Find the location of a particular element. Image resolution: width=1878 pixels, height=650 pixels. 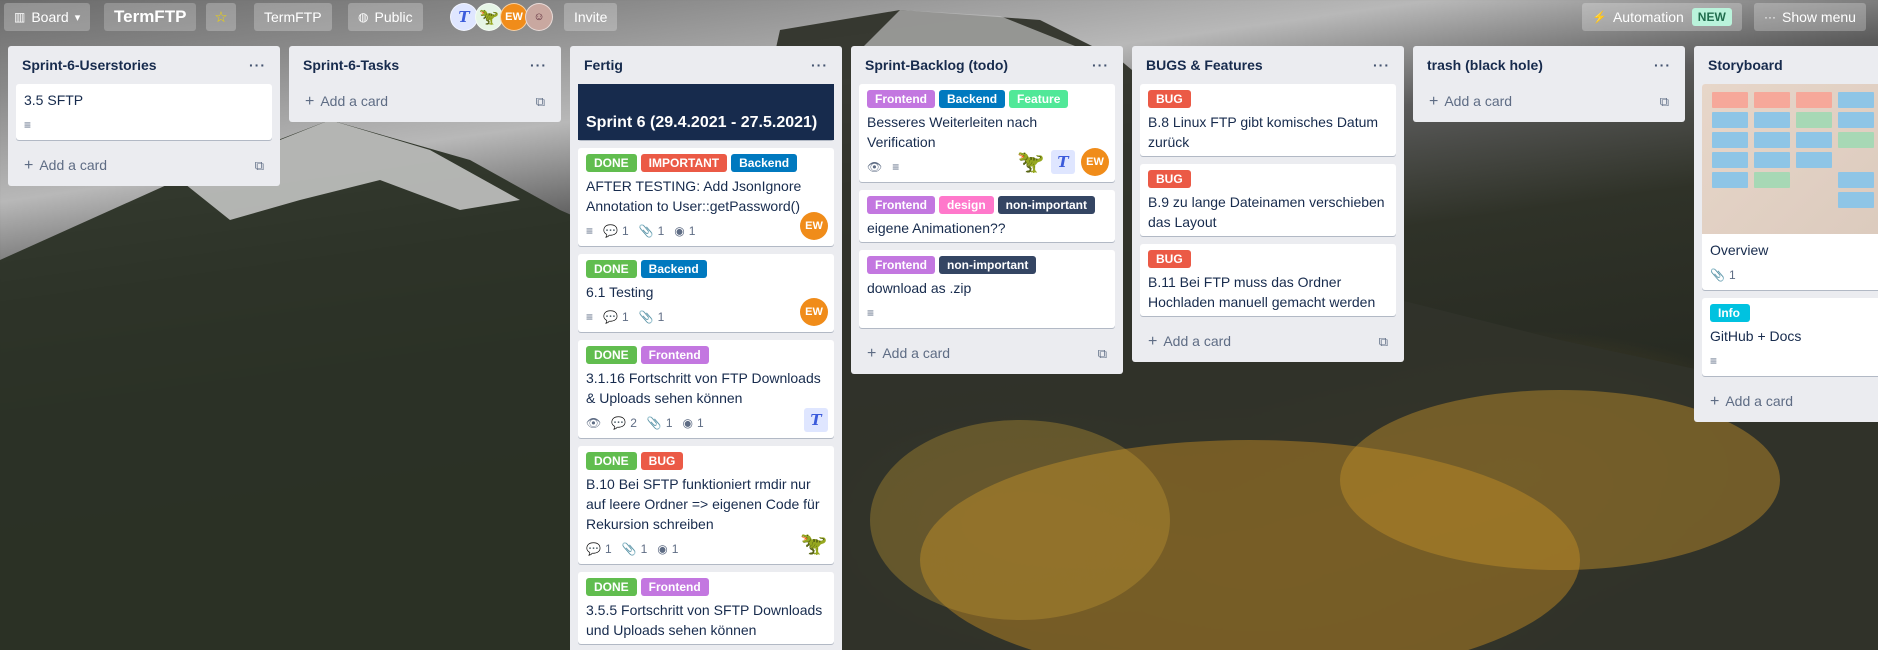

card-badges: ≡ is located at coordinates (987, 313).